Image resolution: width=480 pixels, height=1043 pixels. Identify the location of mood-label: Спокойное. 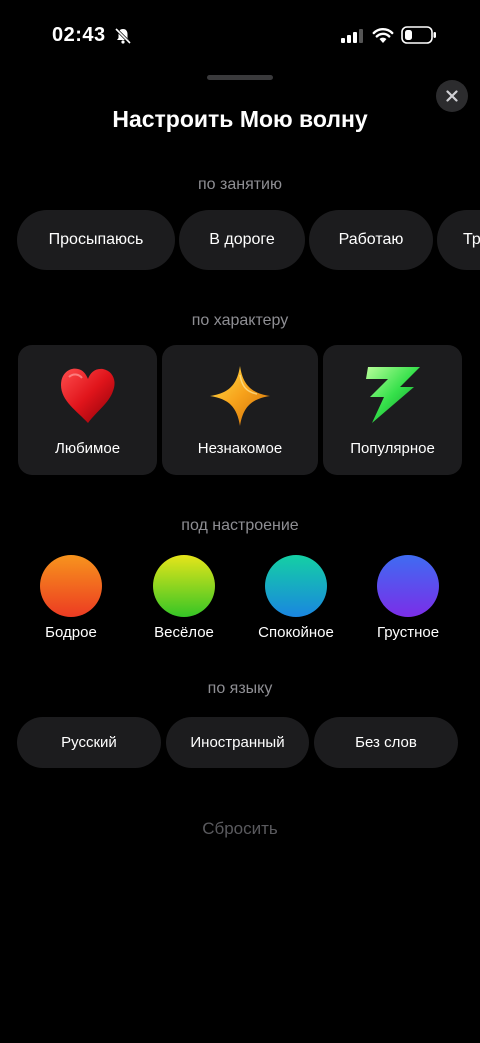
(296, 632).